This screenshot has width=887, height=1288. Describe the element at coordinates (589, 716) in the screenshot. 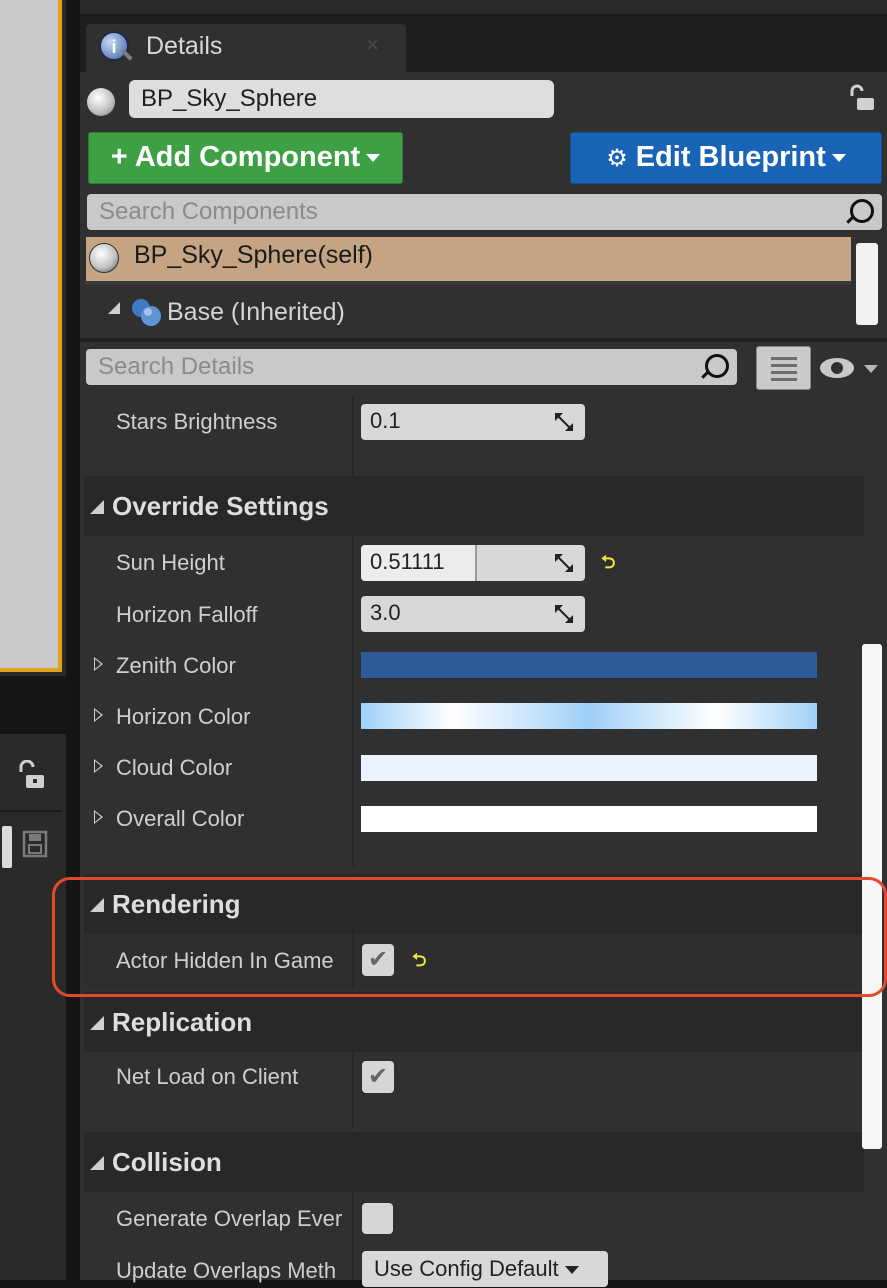

I see `horizon-color-swatch` at that location.